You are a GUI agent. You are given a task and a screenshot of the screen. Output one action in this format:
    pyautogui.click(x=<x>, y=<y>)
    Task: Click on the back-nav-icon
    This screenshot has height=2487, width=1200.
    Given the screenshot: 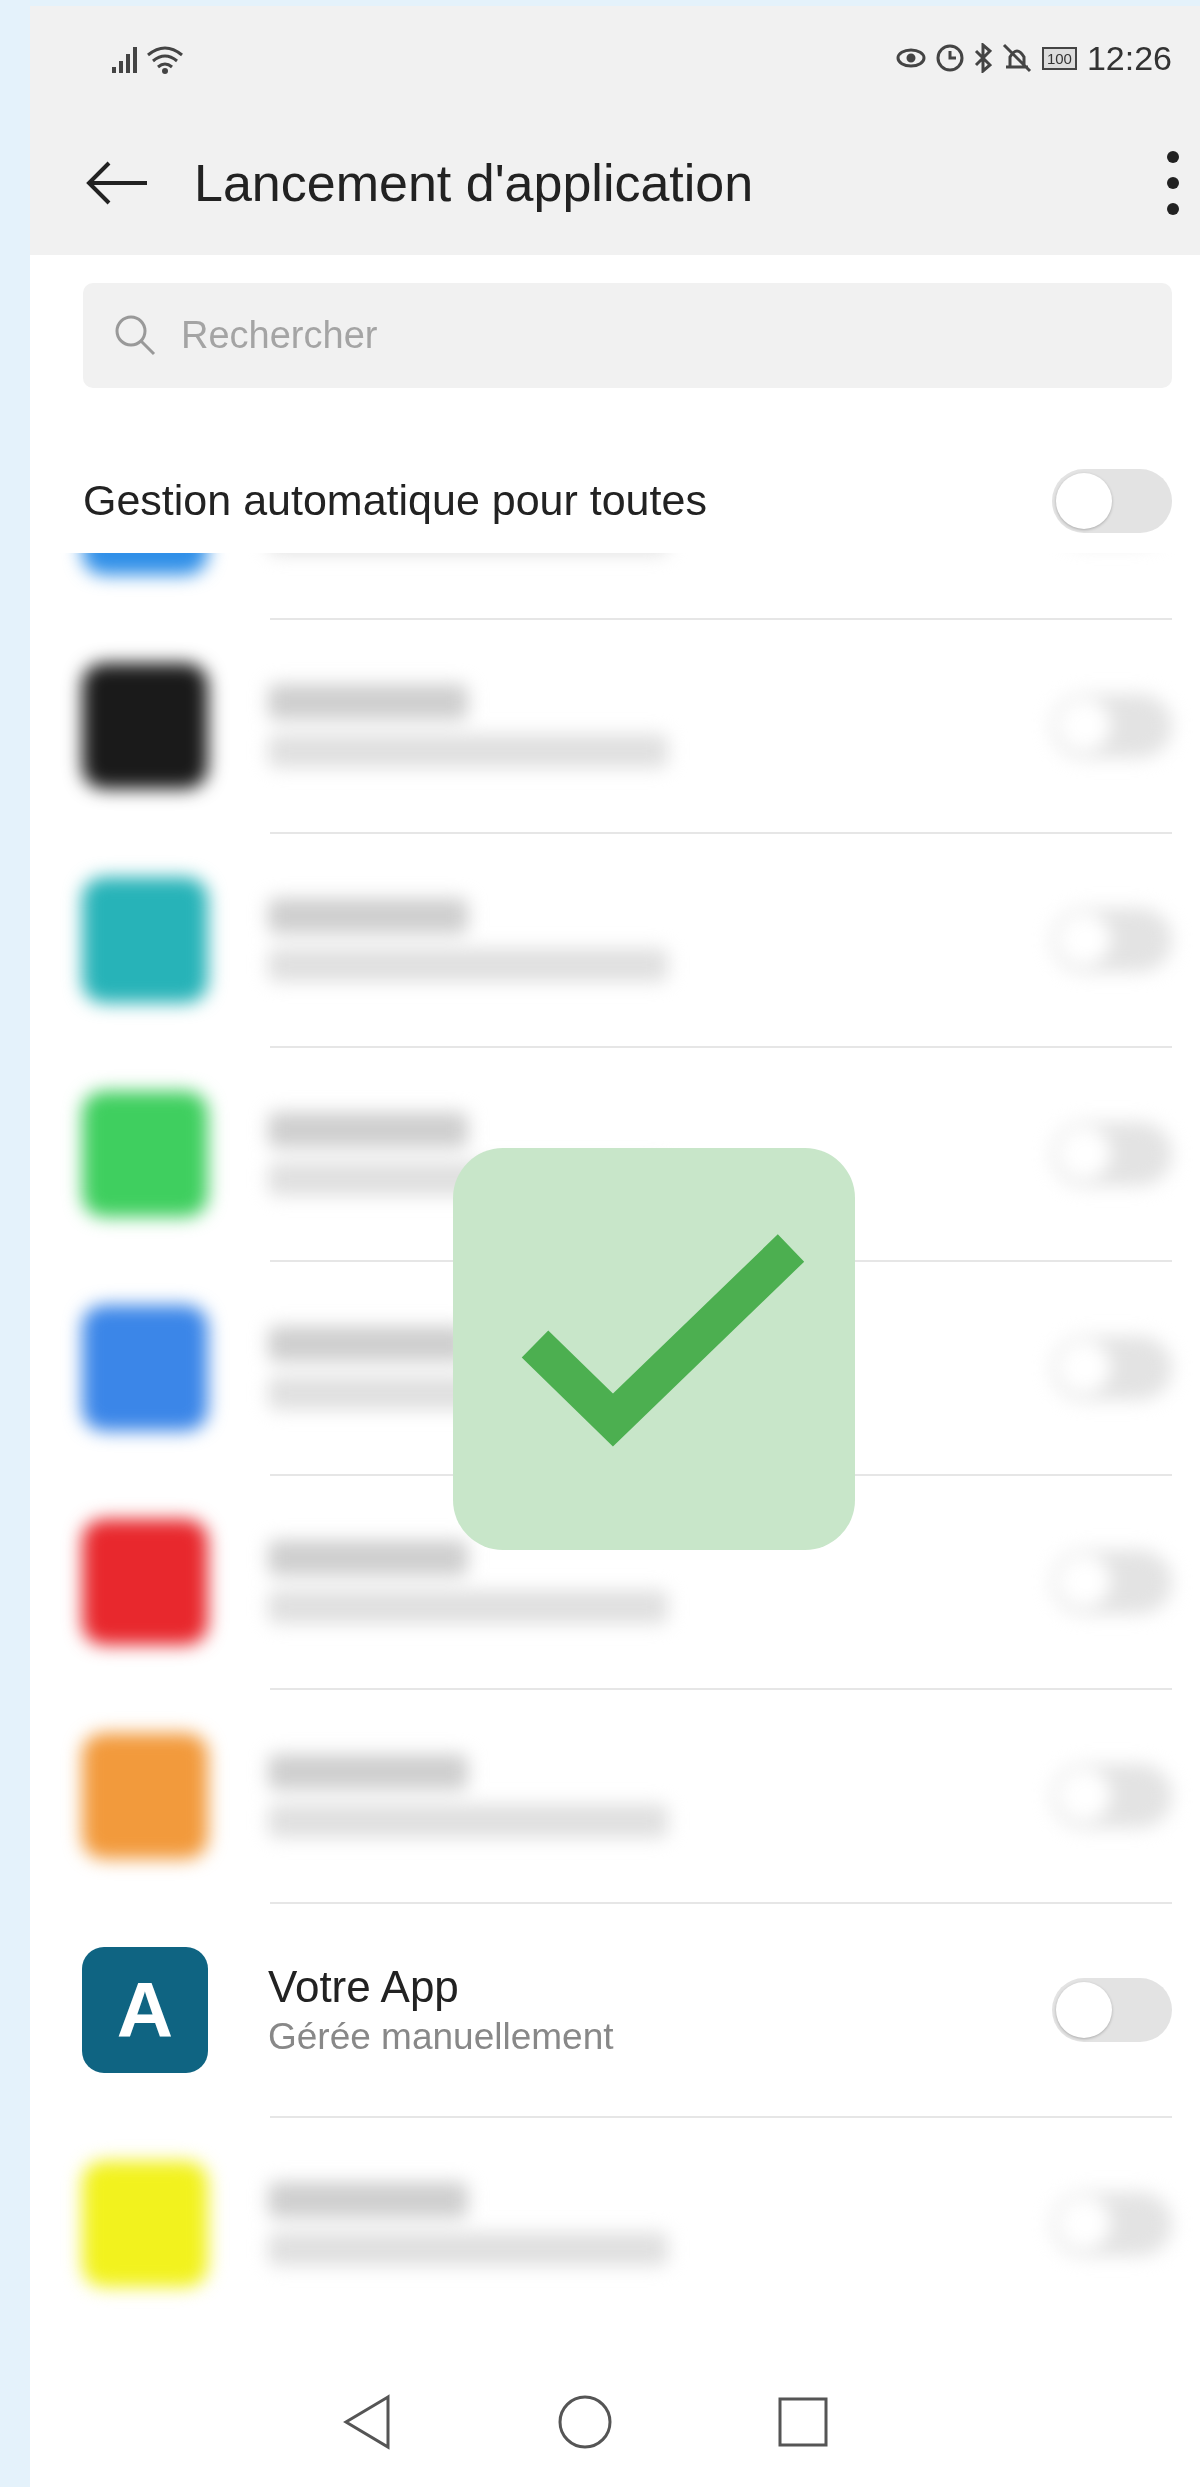 What is the action you would take?
    pyautogui.click(x=367, y=2422)
    